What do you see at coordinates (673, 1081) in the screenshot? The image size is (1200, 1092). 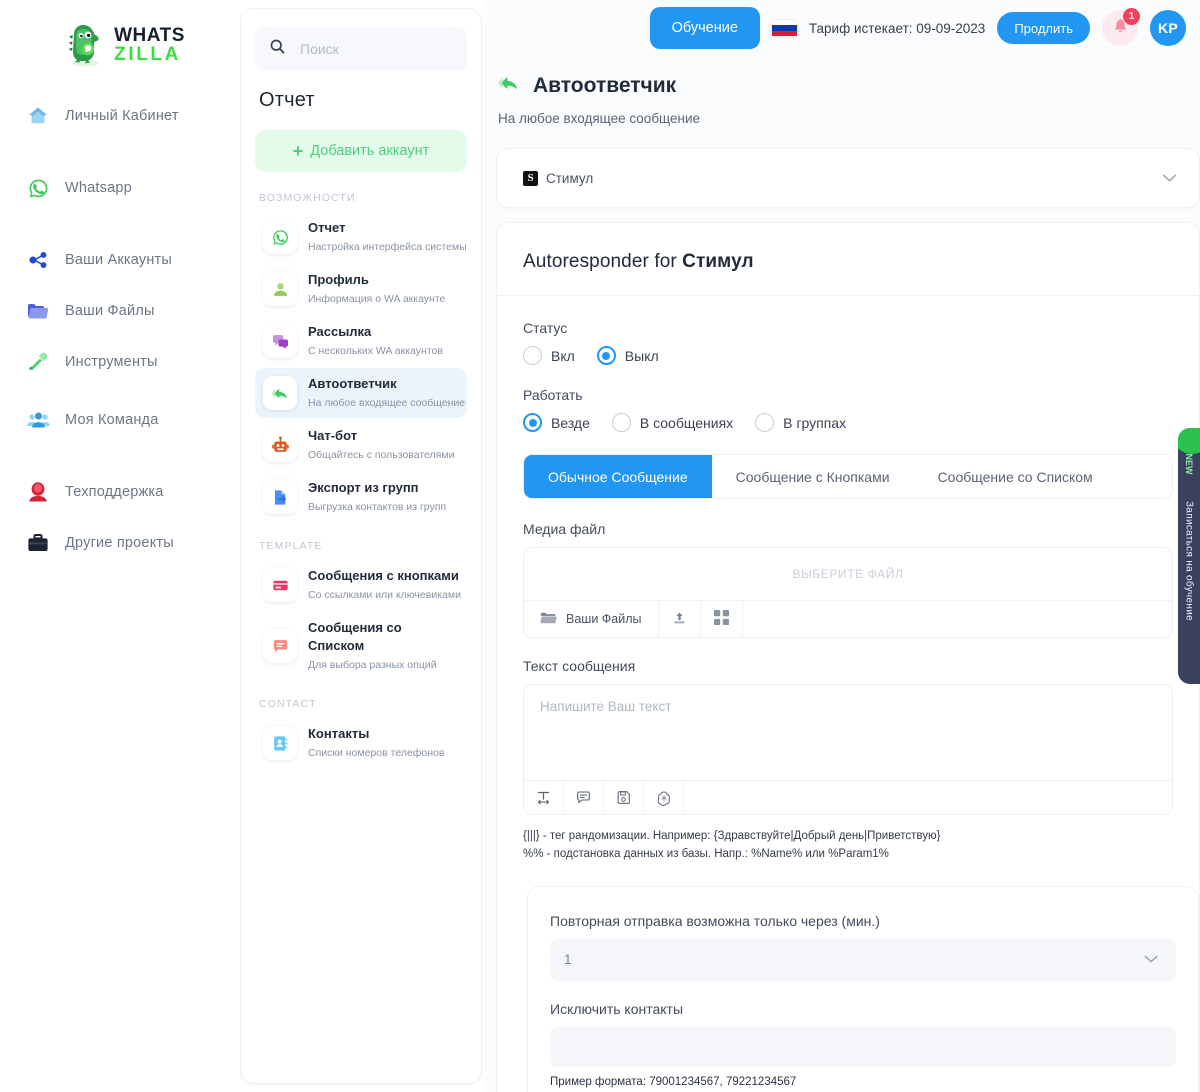 I see `format-example-hint: Пример формата: 79001234567, 79221234567` at bounding box center [673, 1081].